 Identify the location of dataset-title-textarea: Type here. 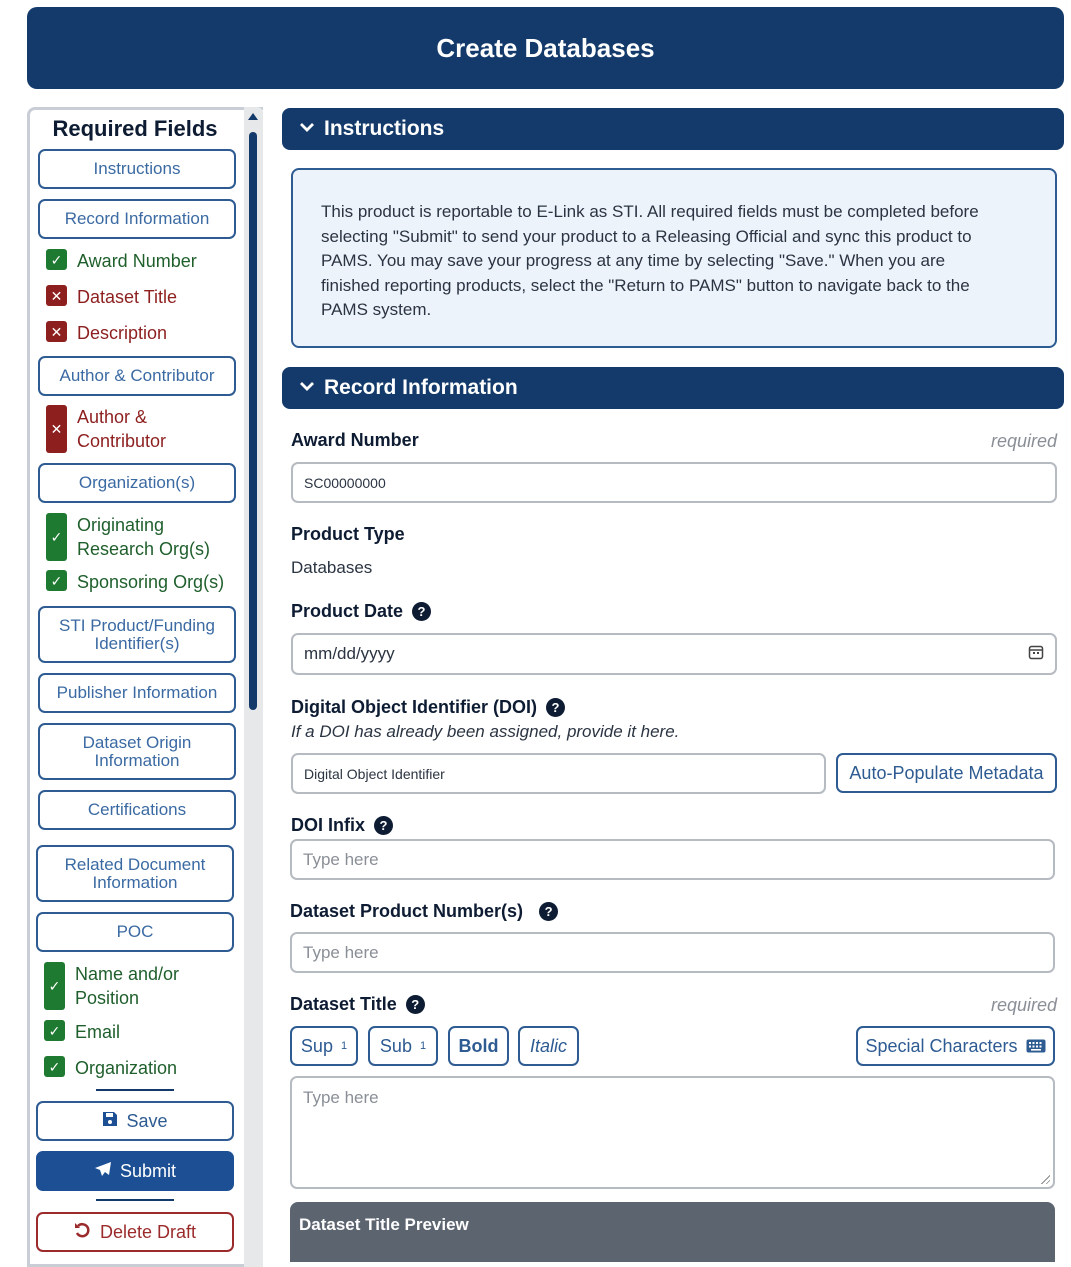
(672, 1132).